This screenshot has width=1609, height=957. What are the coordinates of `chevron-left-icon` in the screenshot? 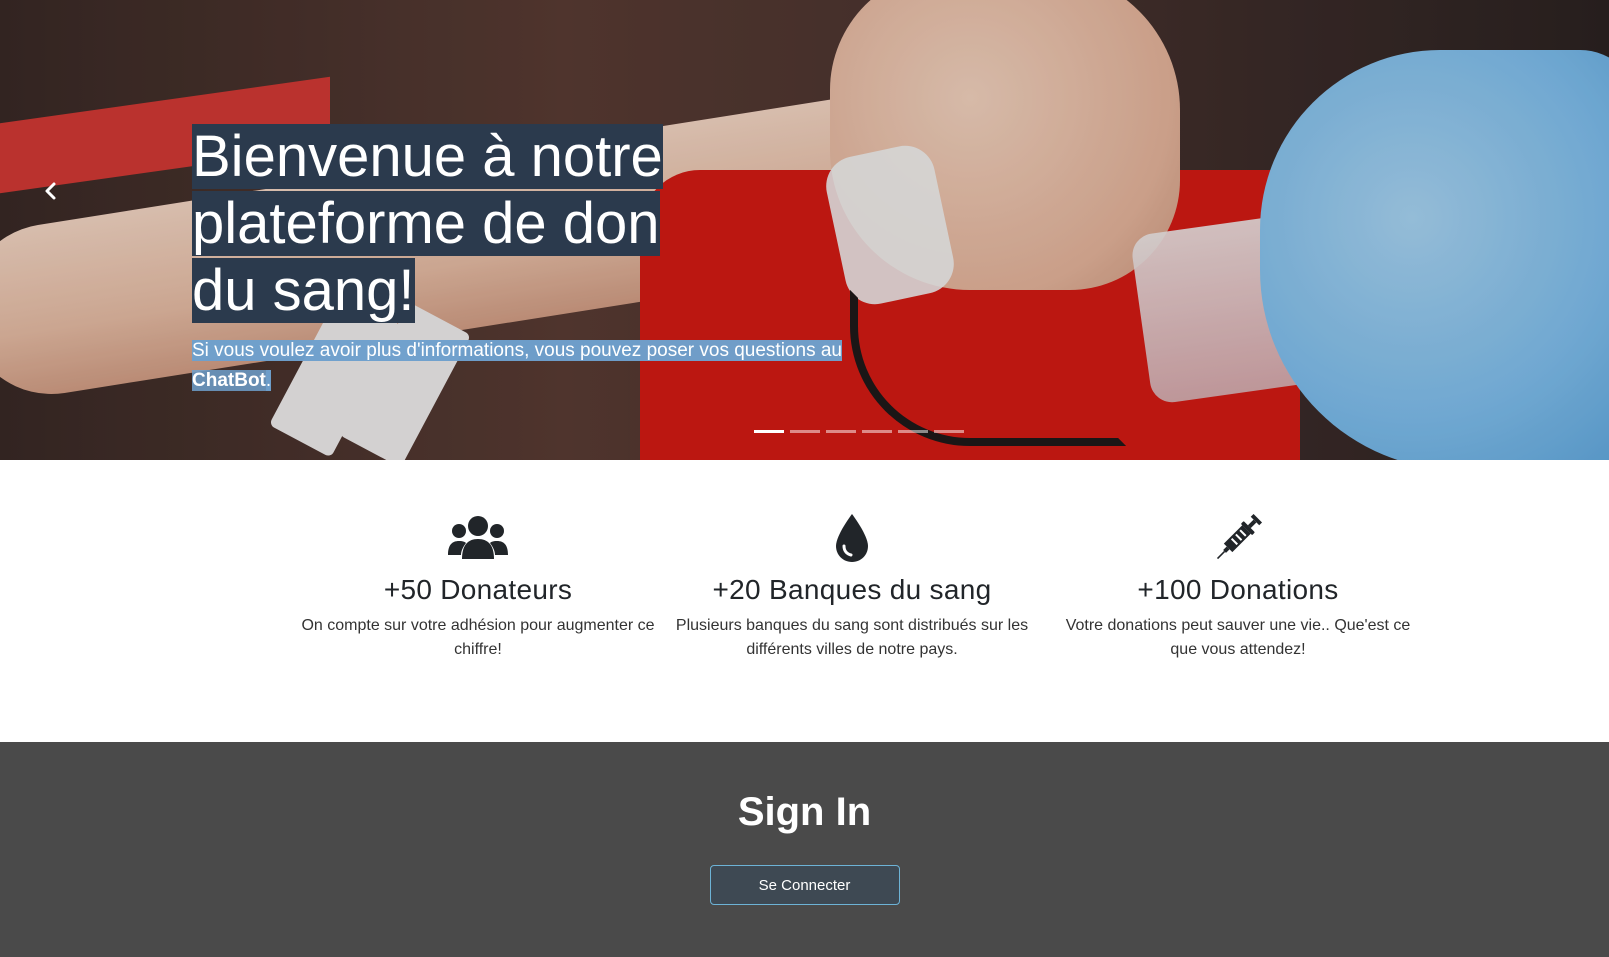 It's located at (51, 191).